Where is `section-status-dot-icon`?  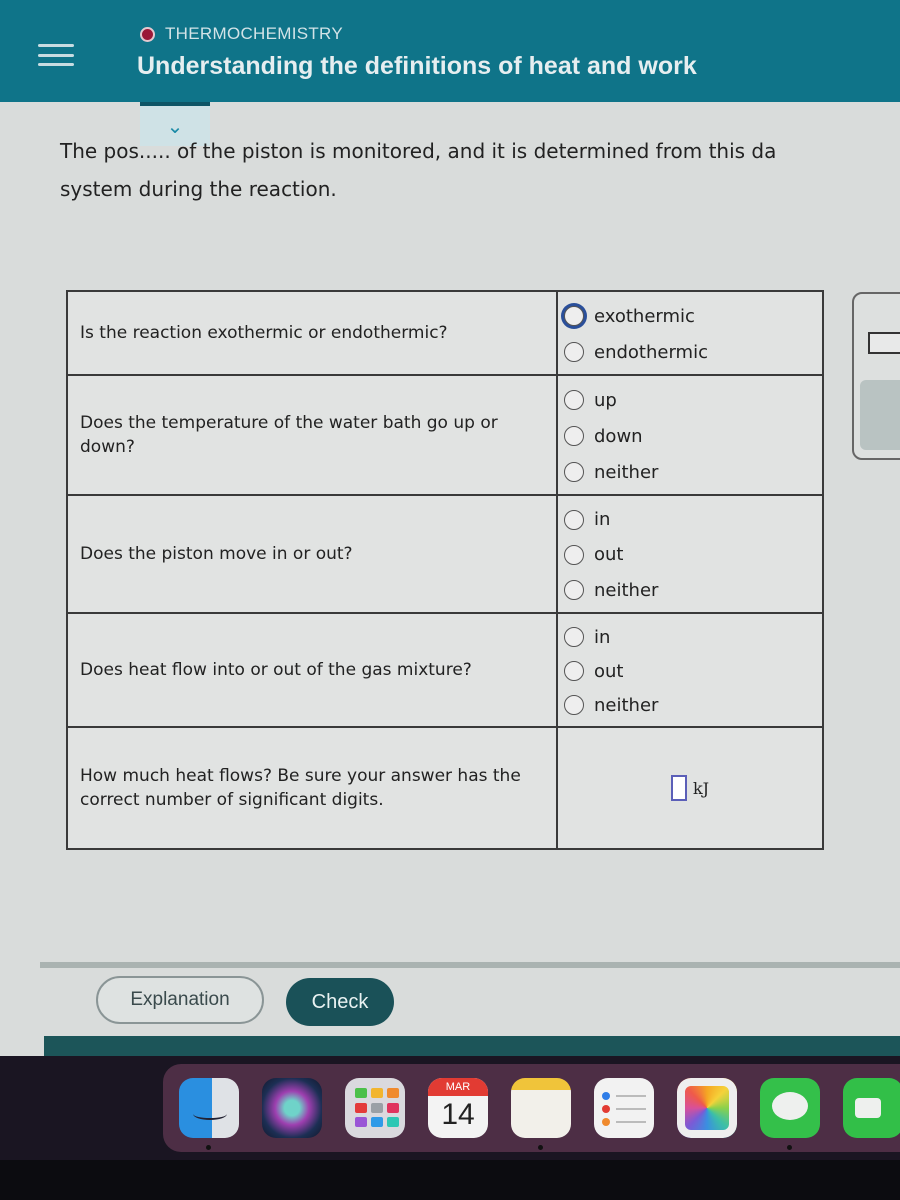 section-status-dot-icon is located at coordinates (147, 34).